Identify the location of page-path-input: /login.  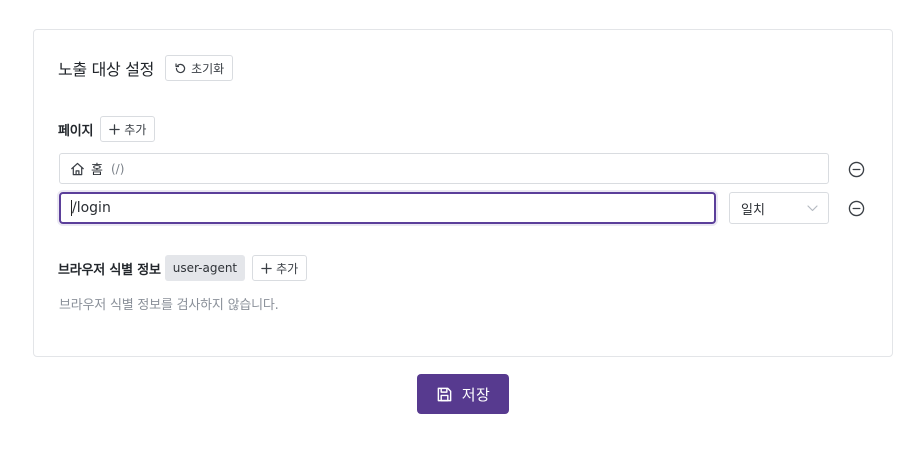
(387, 208).